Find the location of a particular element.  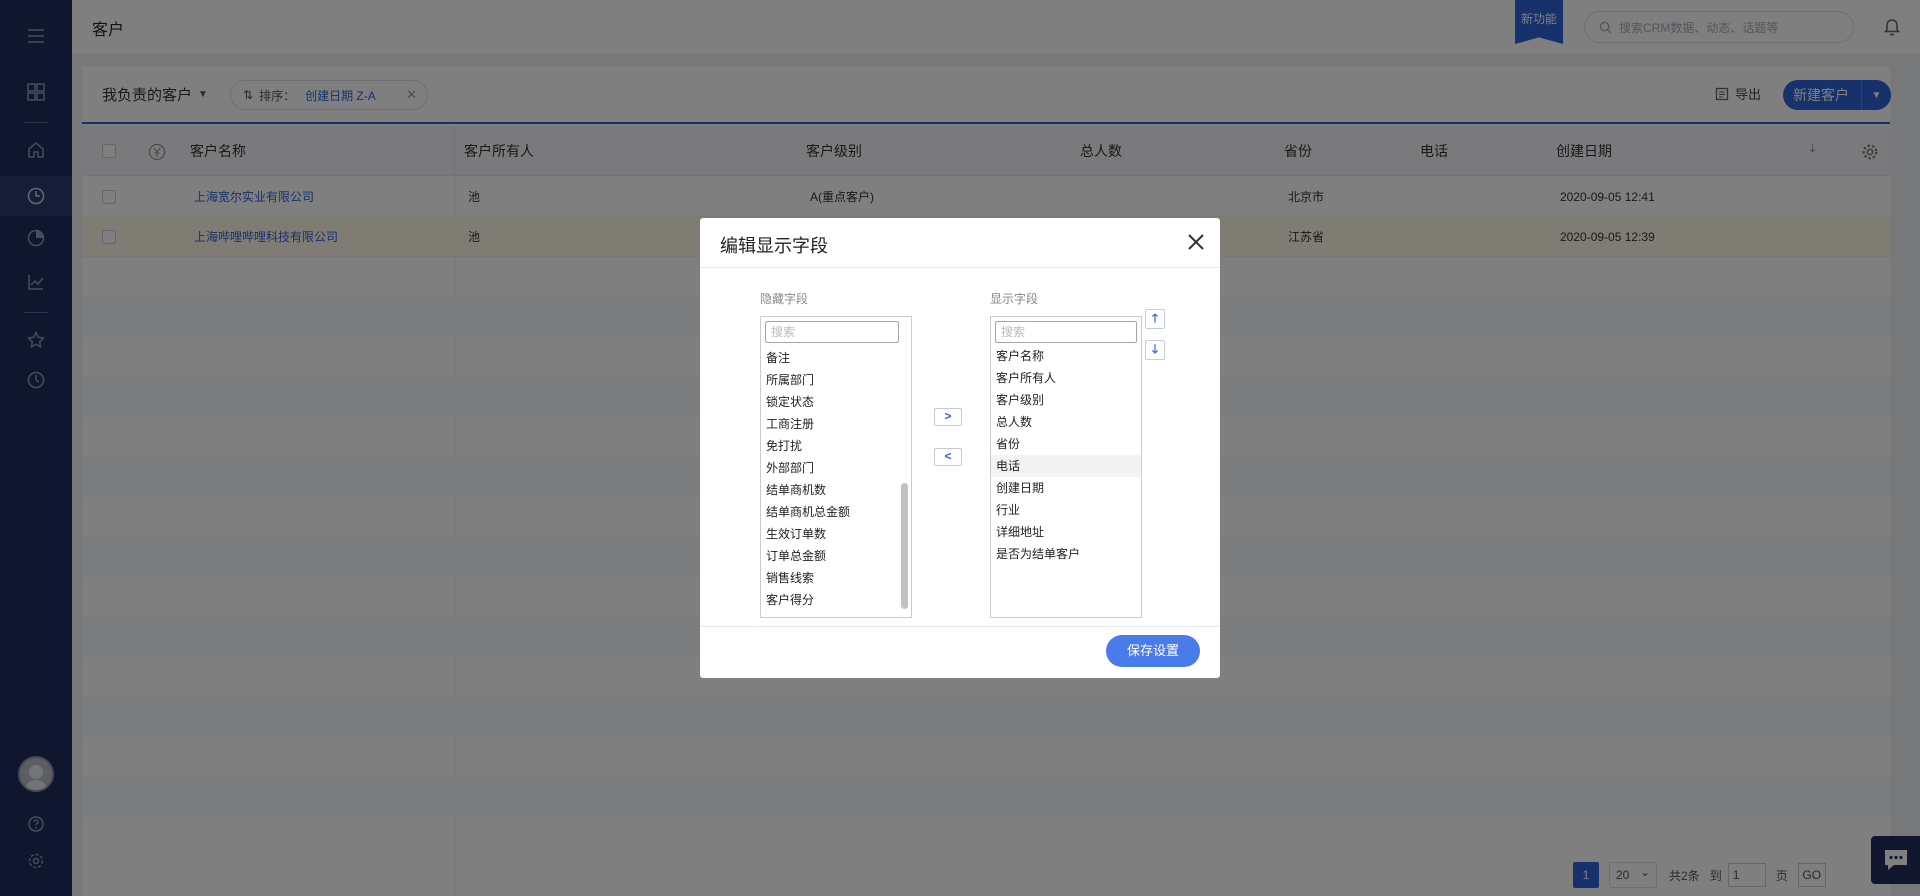

list-item: 外部部门 is located at coordinates (836, 468).